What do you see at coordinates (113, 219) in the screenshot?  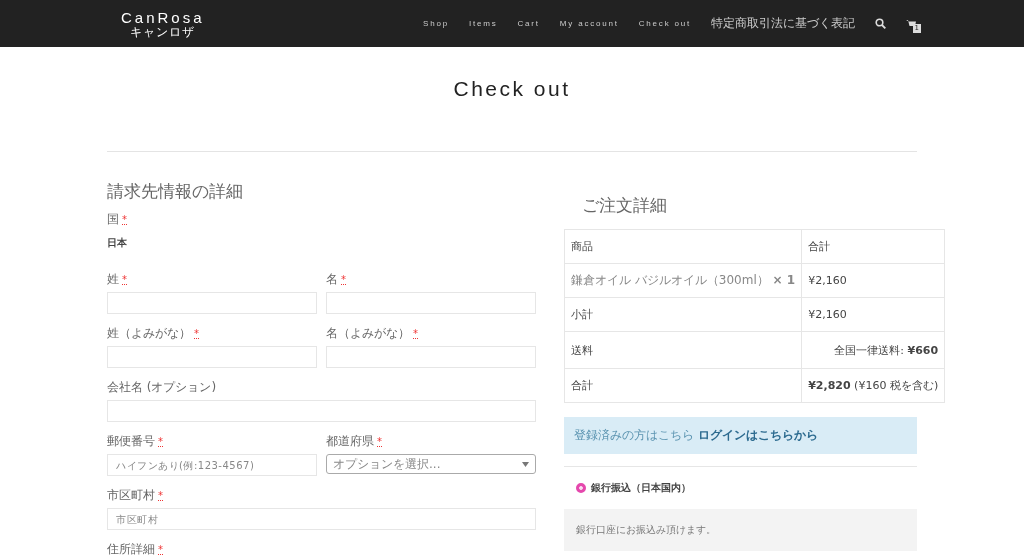 I see `field-label: 国` at bounding box center [113, 219].